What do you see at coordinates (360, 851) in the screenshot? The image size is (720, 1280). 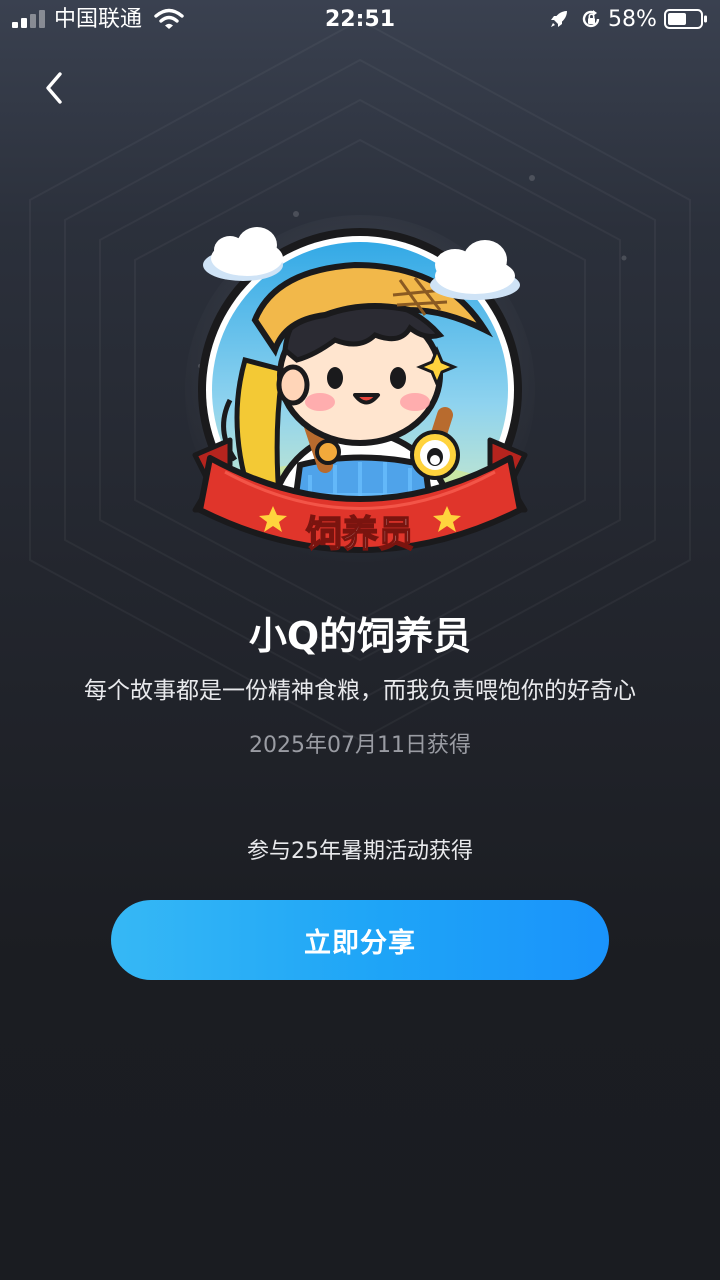 I see `achievement-source: 参与25年暑期活动获得` at bounding box center [360, 851].